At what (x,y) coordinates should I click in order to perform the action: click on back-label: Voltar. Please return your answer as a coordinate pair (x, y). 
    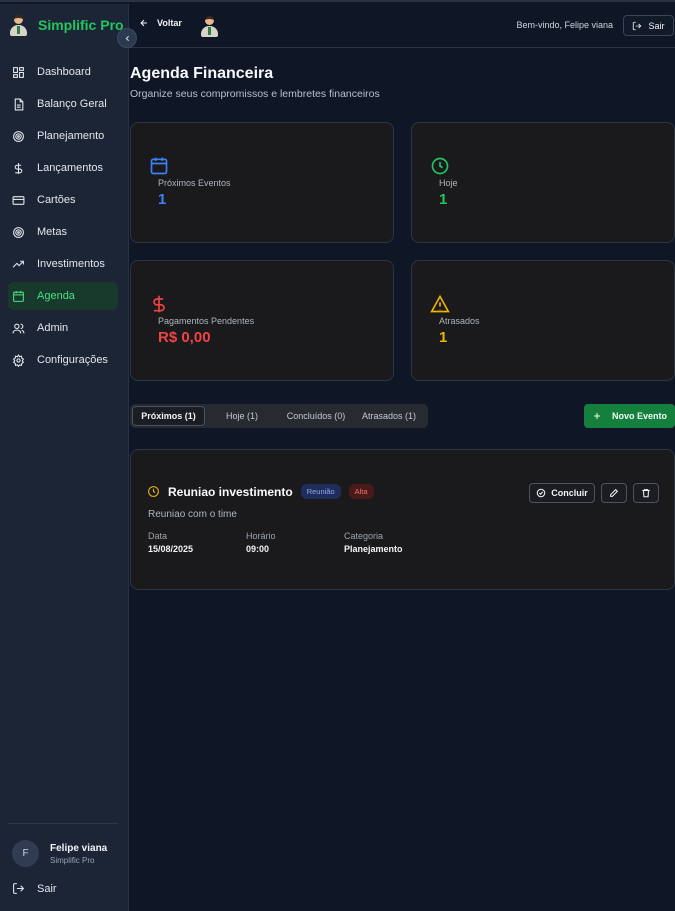
    Looking at the image, I should click on (169, 23).